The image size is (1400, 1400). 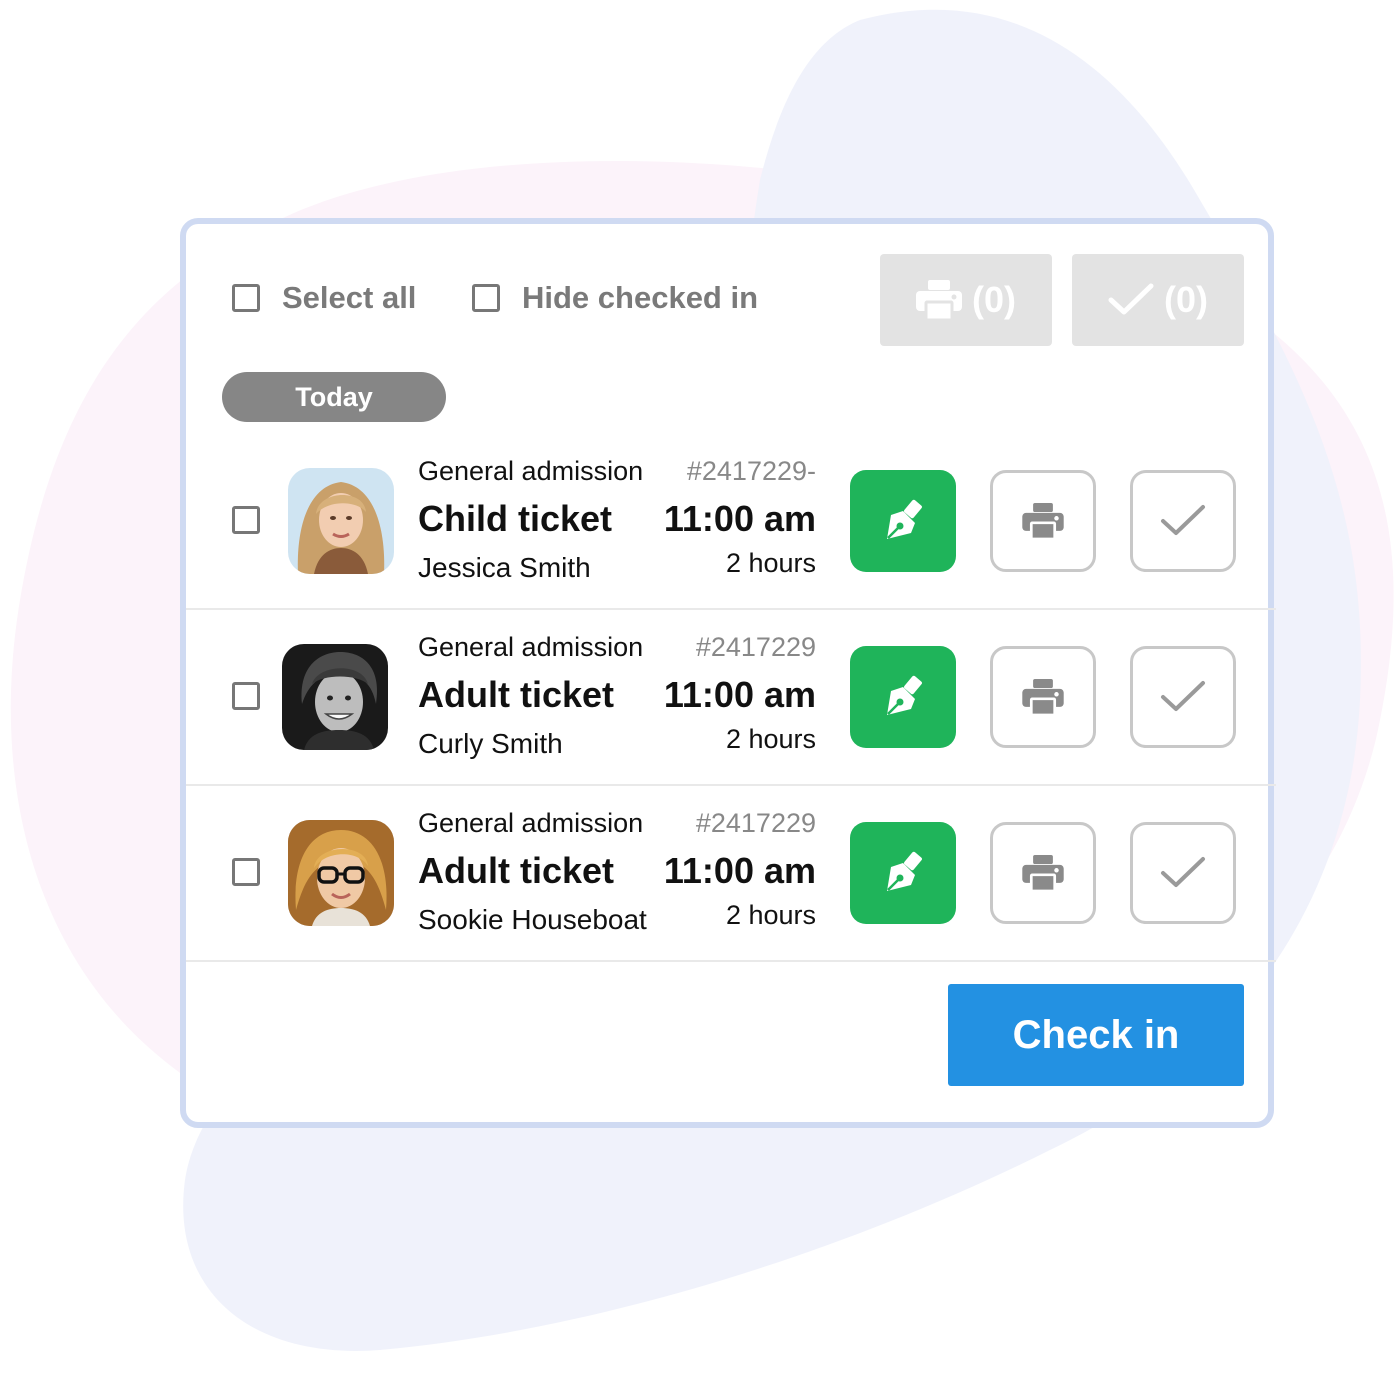 What do you see at coordinates (334, 397) in the screenshot?
I see `day-group-label: Today` at bounding box center [334, 397].